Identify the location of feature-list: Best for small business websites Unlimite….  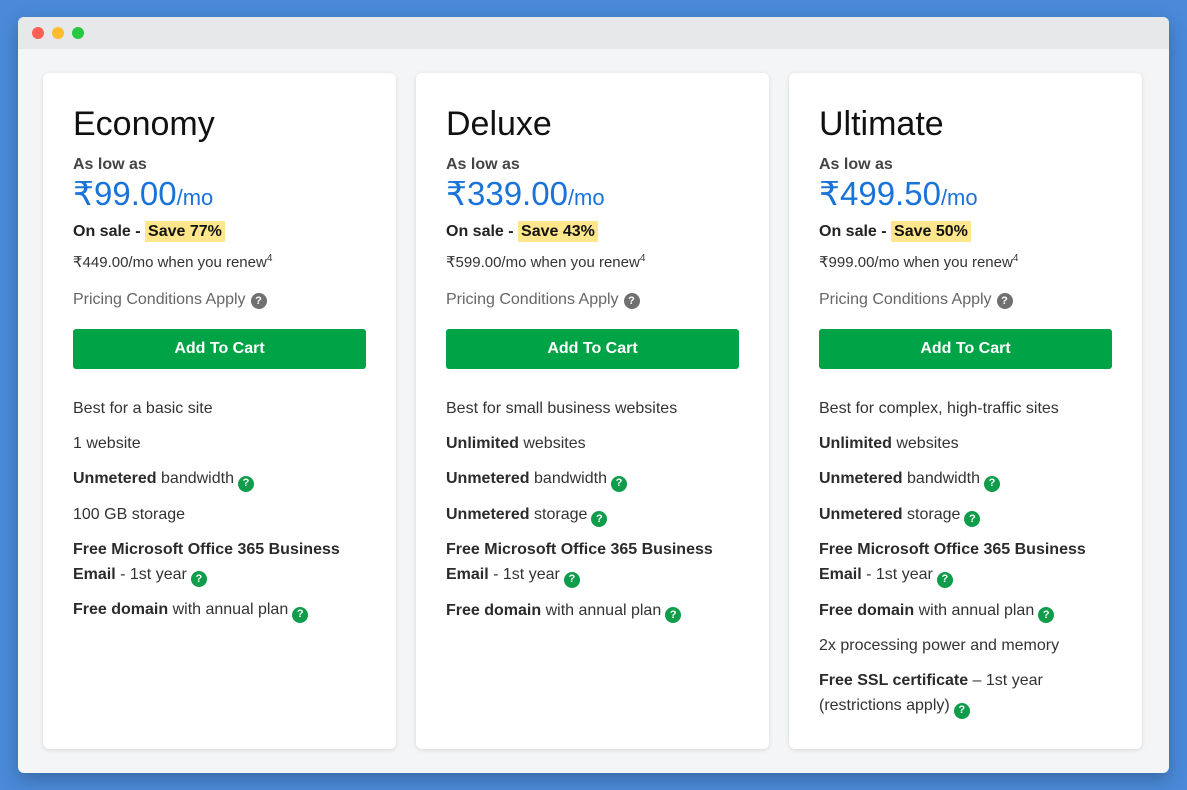
(592, 509).